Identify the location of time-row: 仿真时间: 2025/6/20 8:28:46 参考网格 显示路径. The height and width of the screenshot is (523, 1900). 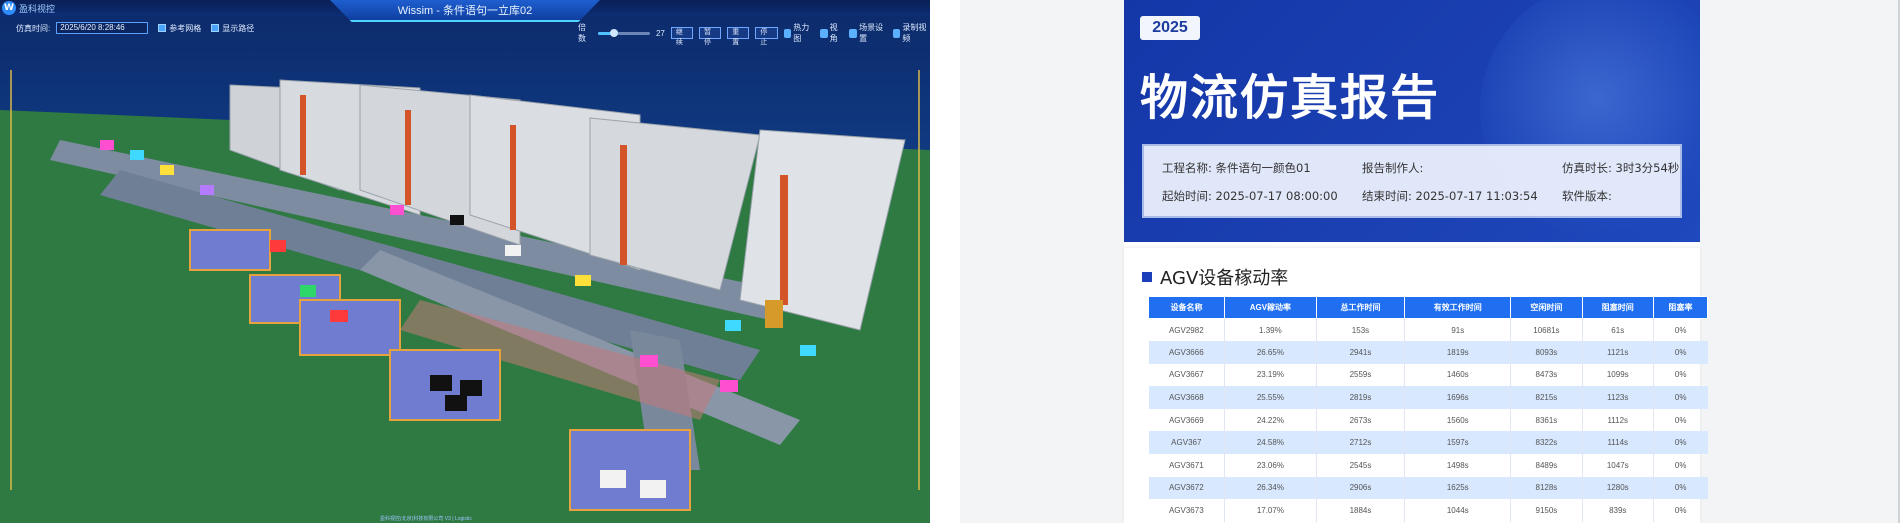
(135, 28).